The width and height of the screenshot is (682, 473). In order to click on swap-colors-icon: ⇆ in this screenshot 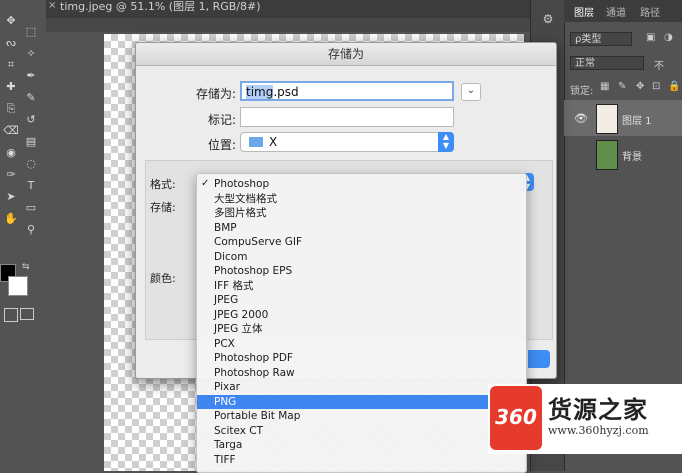, I will do `click(26, 267)`.